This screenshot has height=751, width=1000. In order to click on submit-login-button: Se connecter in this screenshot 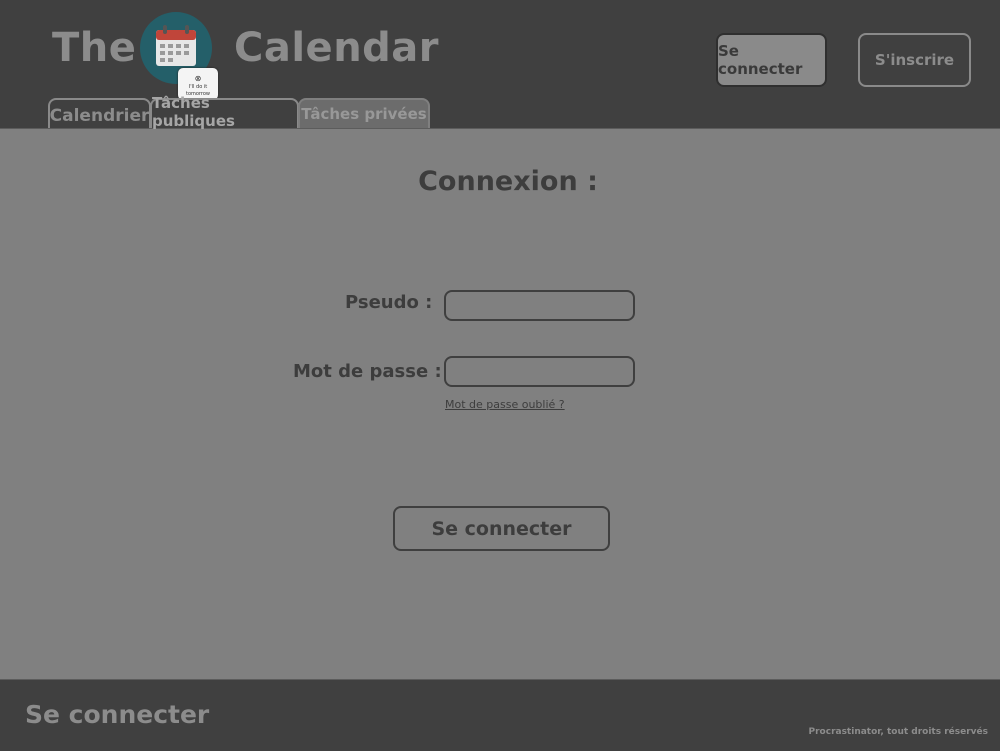, I will do `click(501, 528)`.